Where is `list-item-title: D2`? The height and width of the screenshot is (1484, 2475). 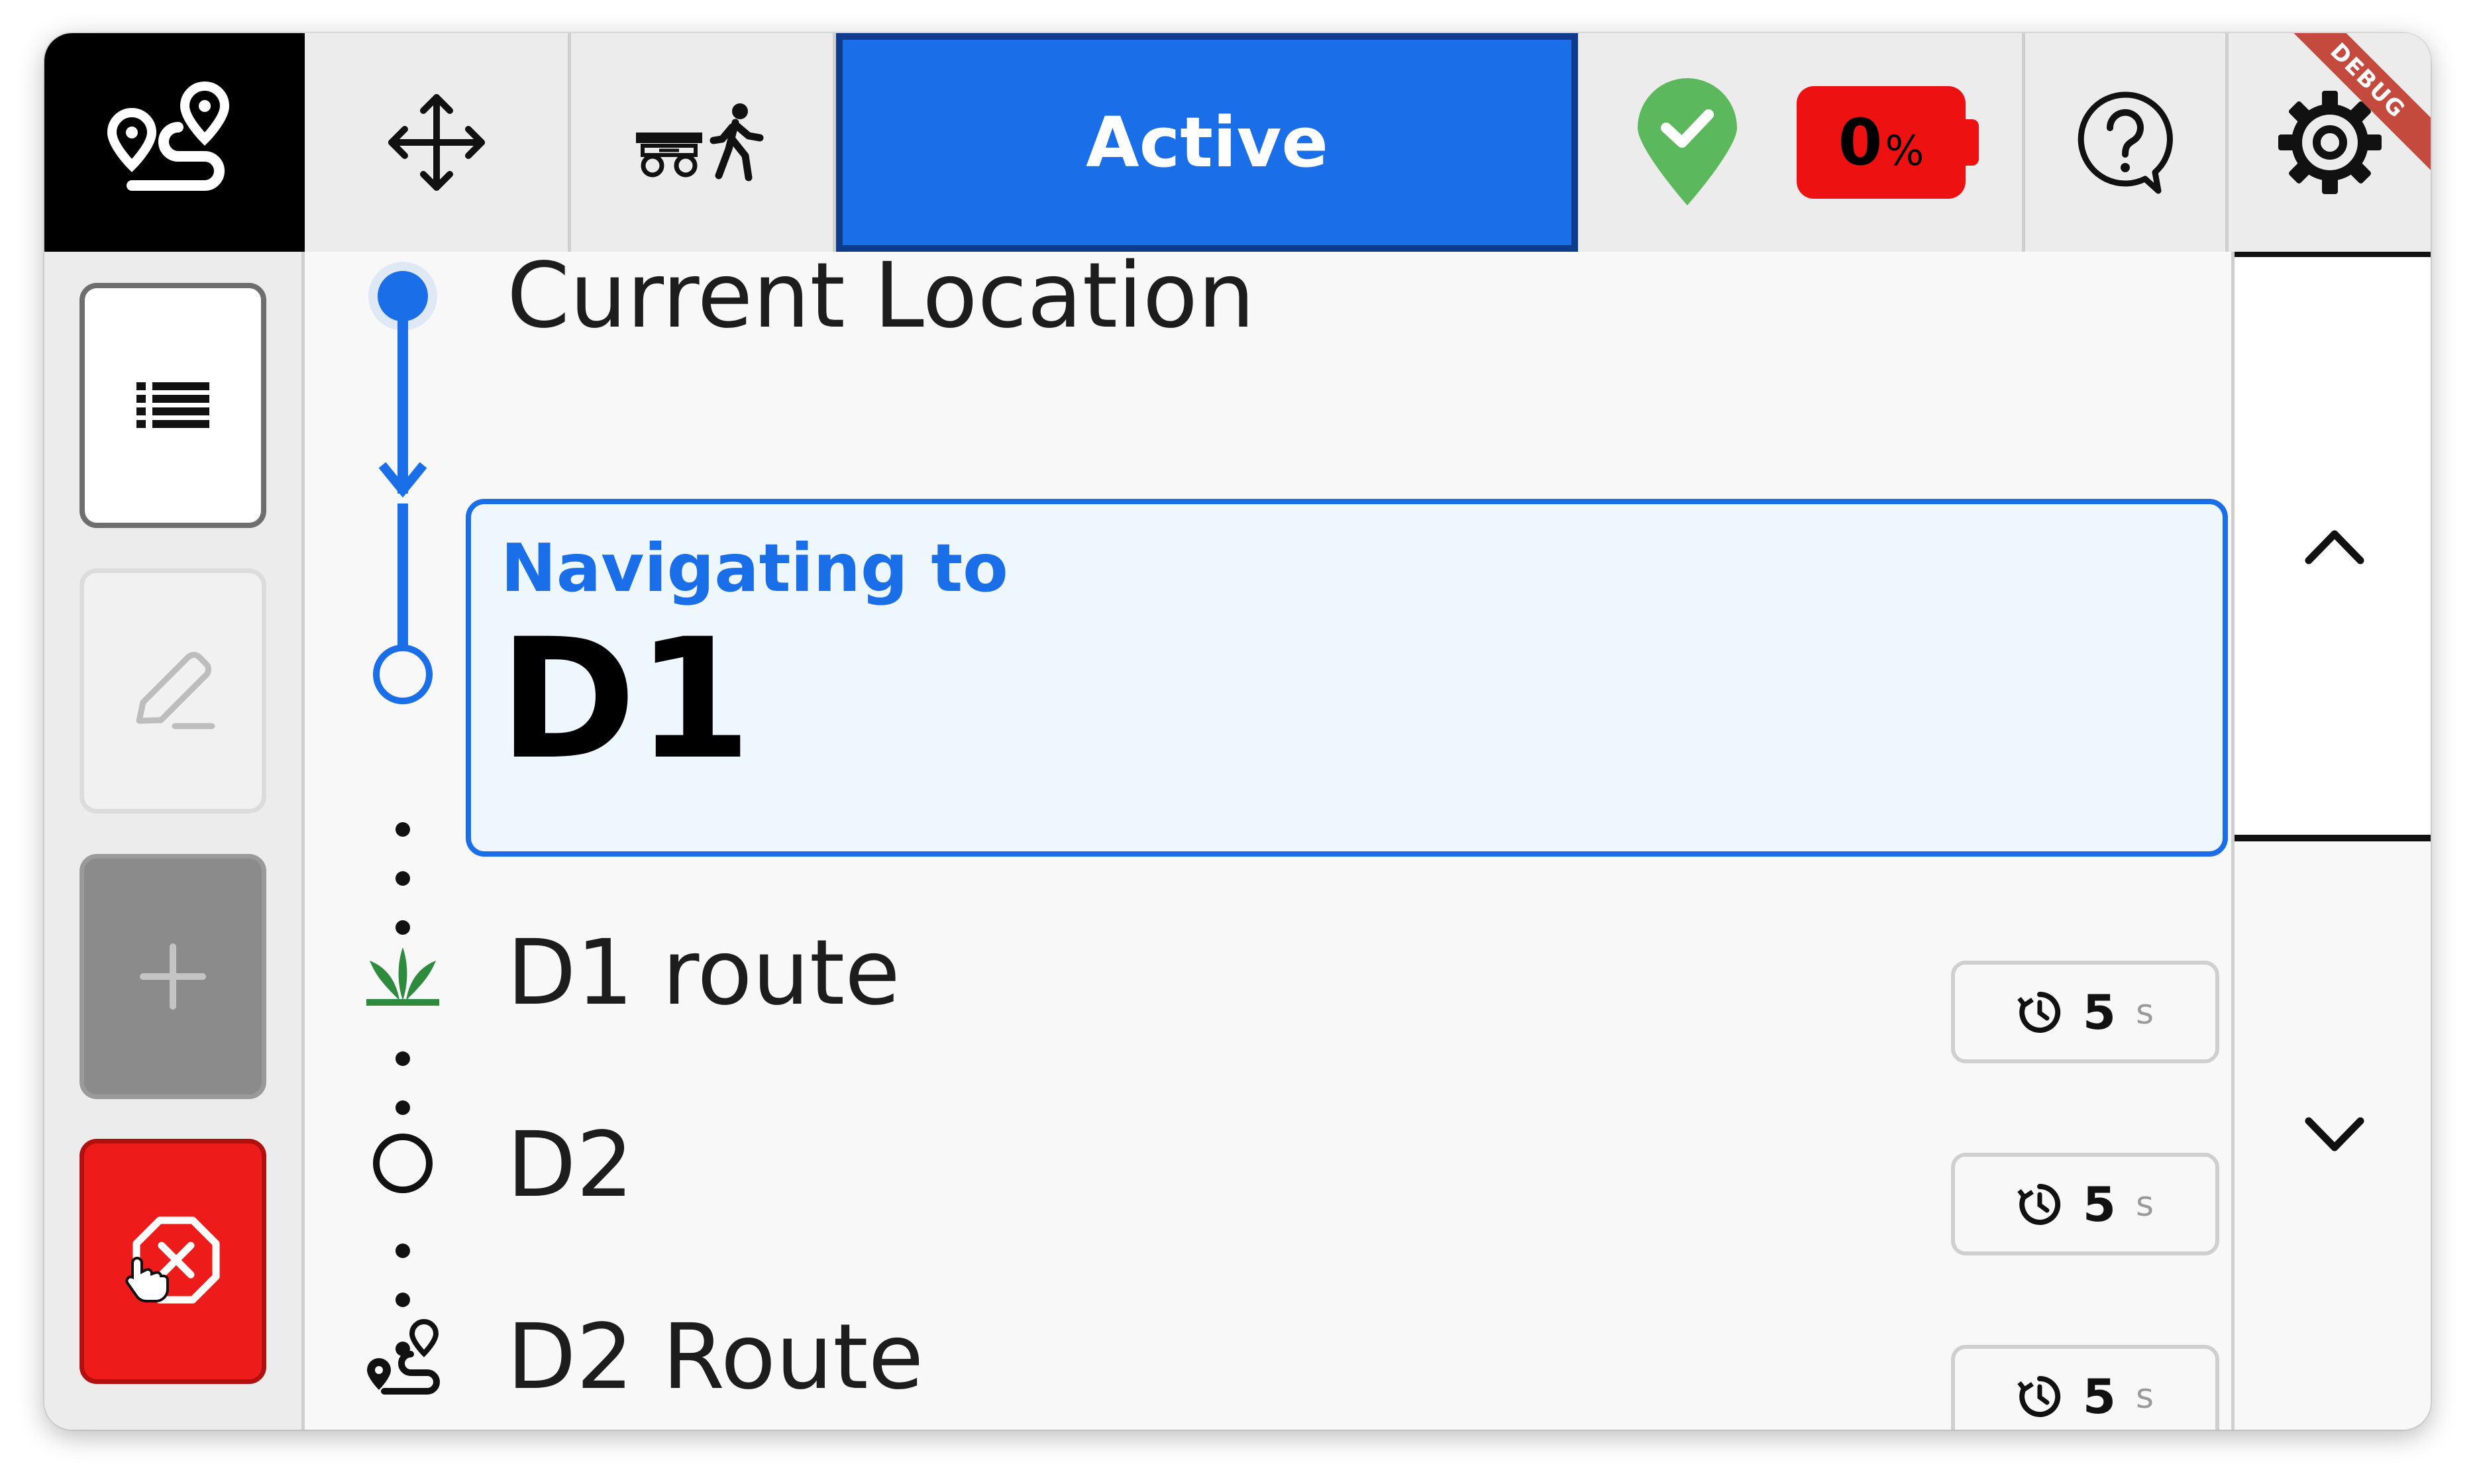
list-item-title: D2 is located at coordinates (570, 1165).